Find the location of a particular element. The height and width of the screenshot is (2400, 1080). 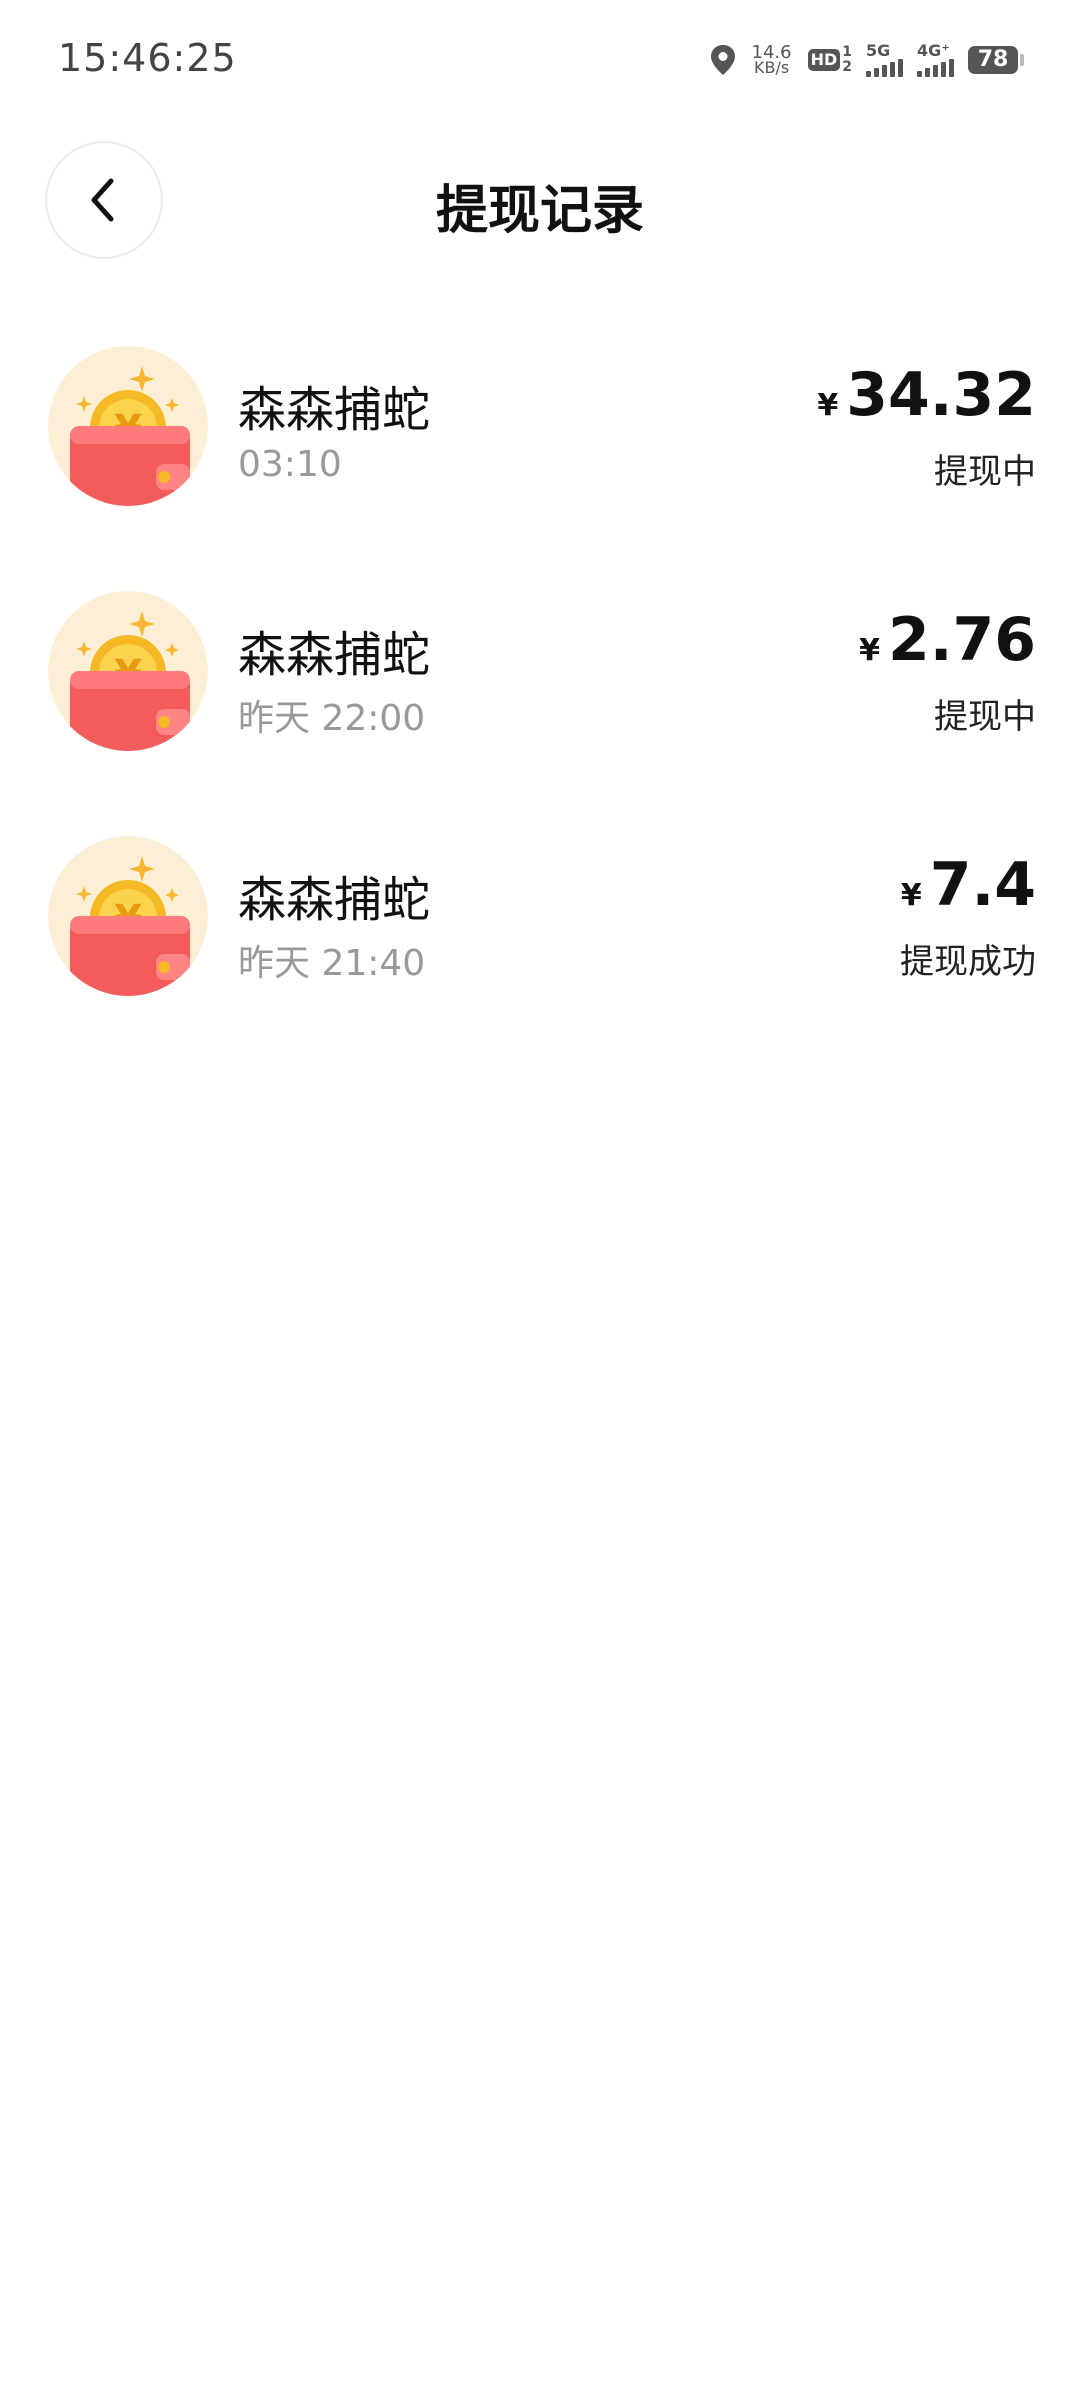

status-bar: 15:46:25 14.6 KB/s HD 1 2 5G 4G⁺ 78 is located at coordinates (540, 60).